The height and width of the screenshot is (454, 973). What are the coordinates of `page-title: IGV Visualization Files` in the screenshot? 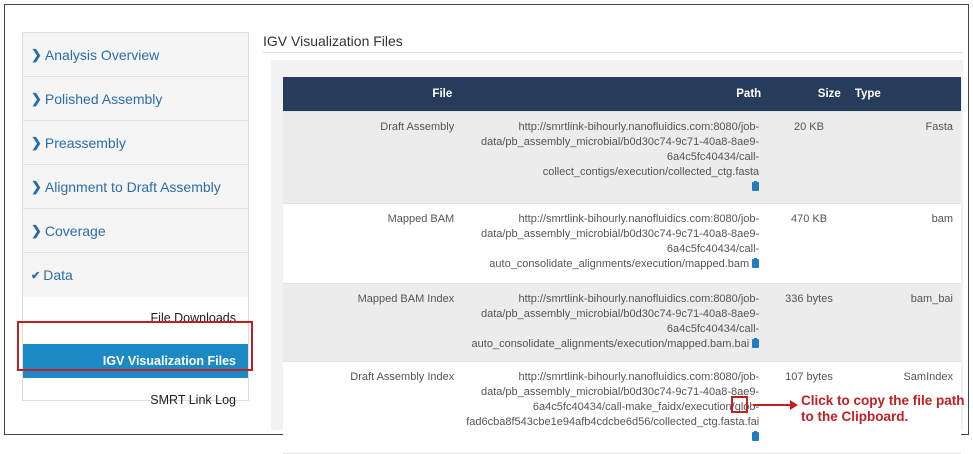 It's located at (333, 41).